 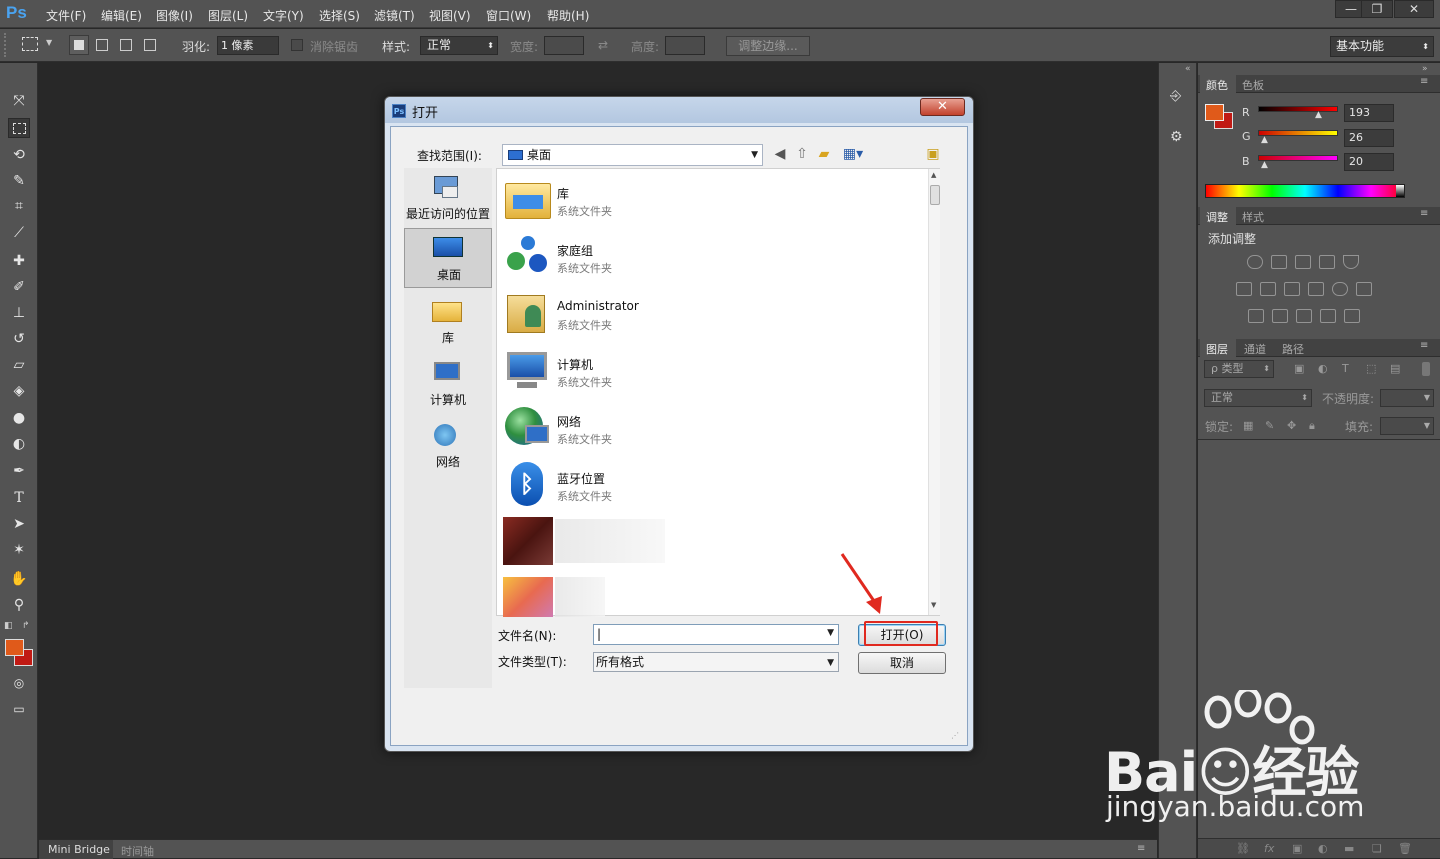 What do you see at coordinates (1243, 848) in the screenshot?
I see `link-layers-icon: ⛓` at bounding box center [1243, 848].